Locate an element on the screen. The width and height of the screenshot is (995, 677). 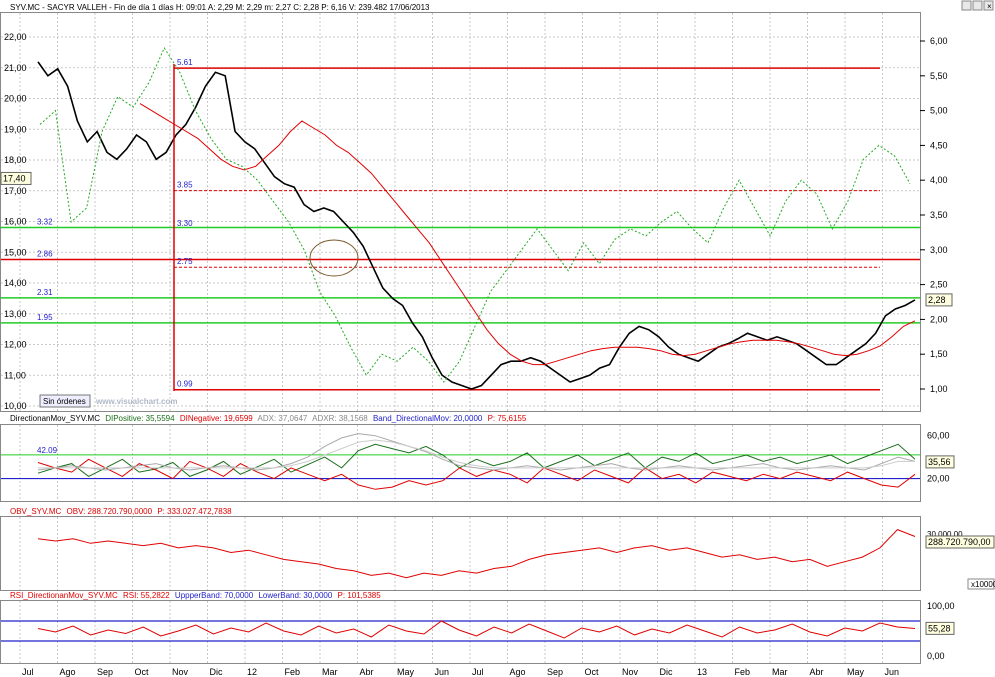
level-label: 1.95 is located at coordinates (45, 317).